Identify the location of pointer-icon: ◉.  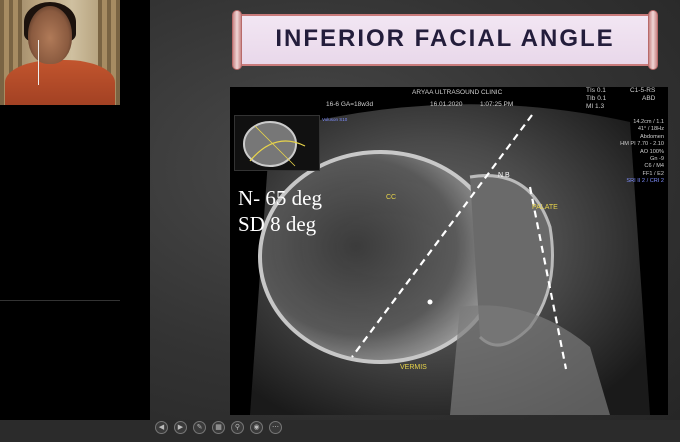
(256, 427).